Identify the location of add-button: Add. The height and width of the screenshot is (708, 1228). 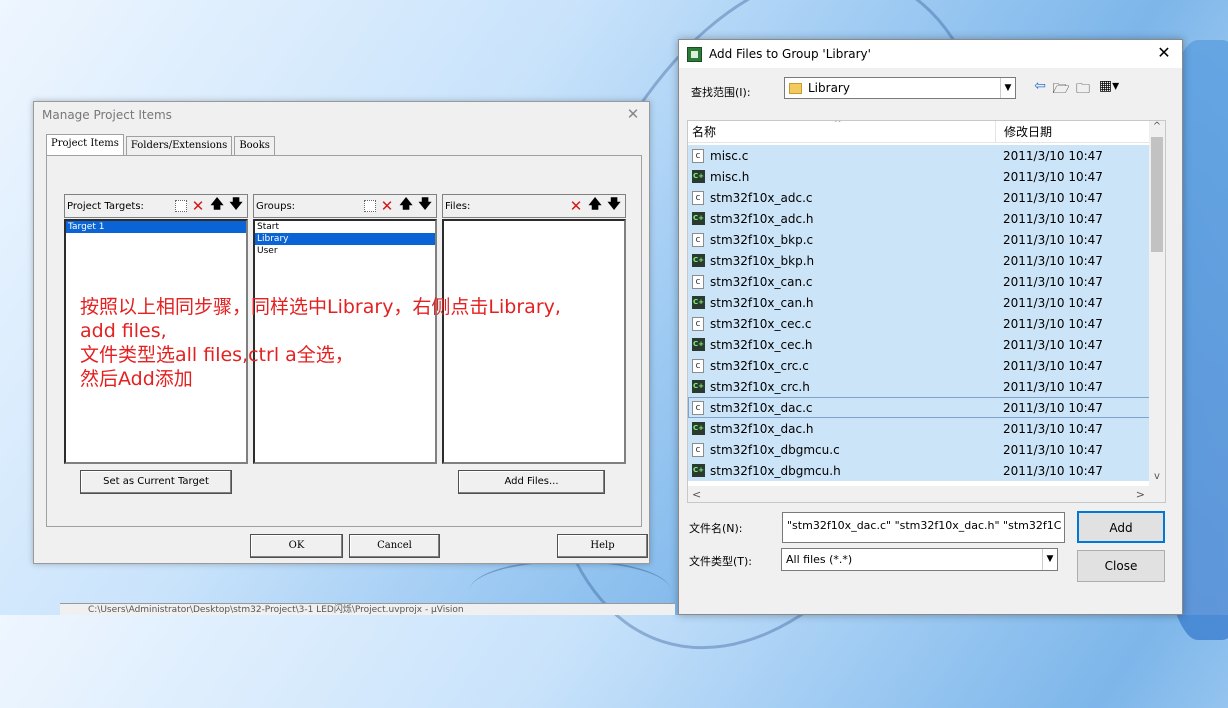
(1121, 527).